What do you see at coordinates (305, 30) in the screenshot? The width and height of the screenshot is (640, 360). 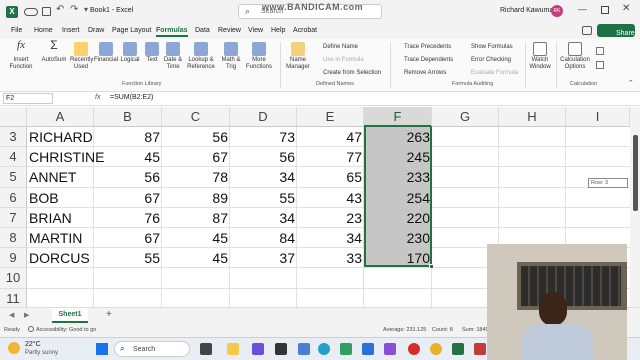 I see `tab-acrobat: Acrobat` at bounding box center [305, 30].